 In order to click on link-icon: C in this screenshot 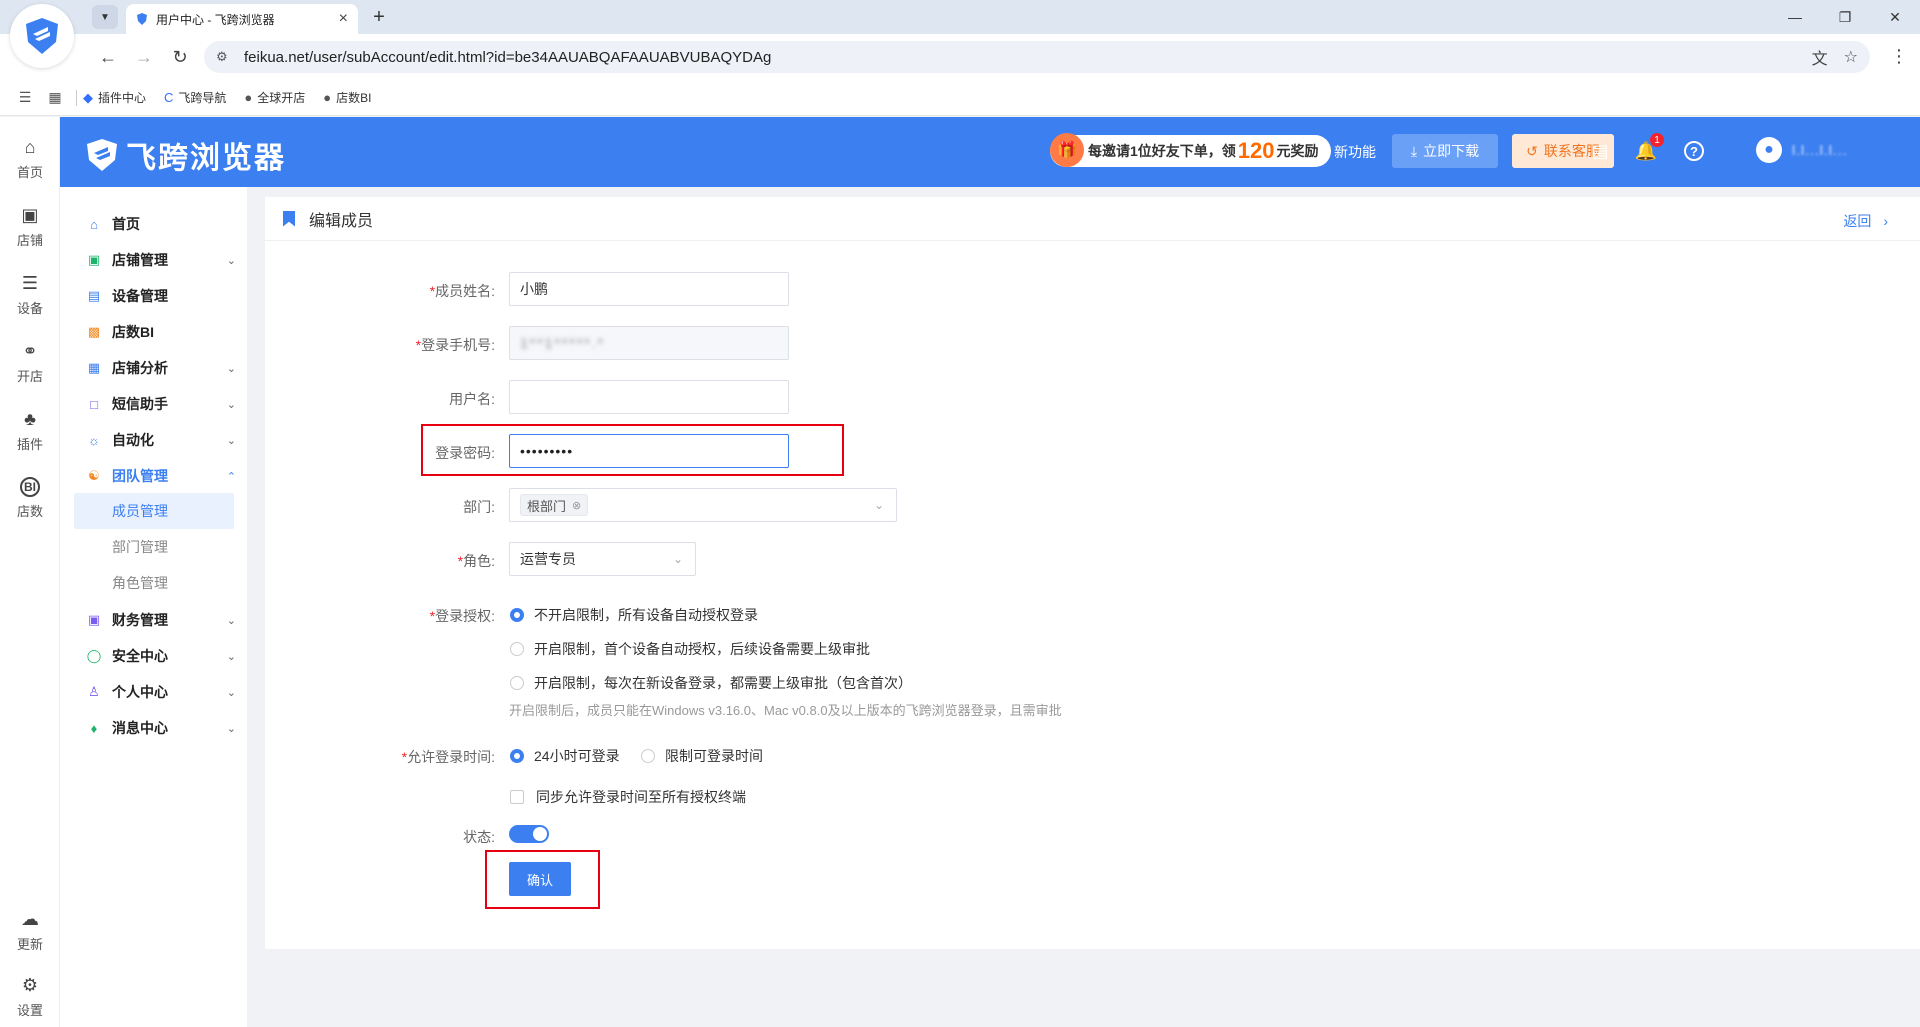, I will do `click(169, 97)`.